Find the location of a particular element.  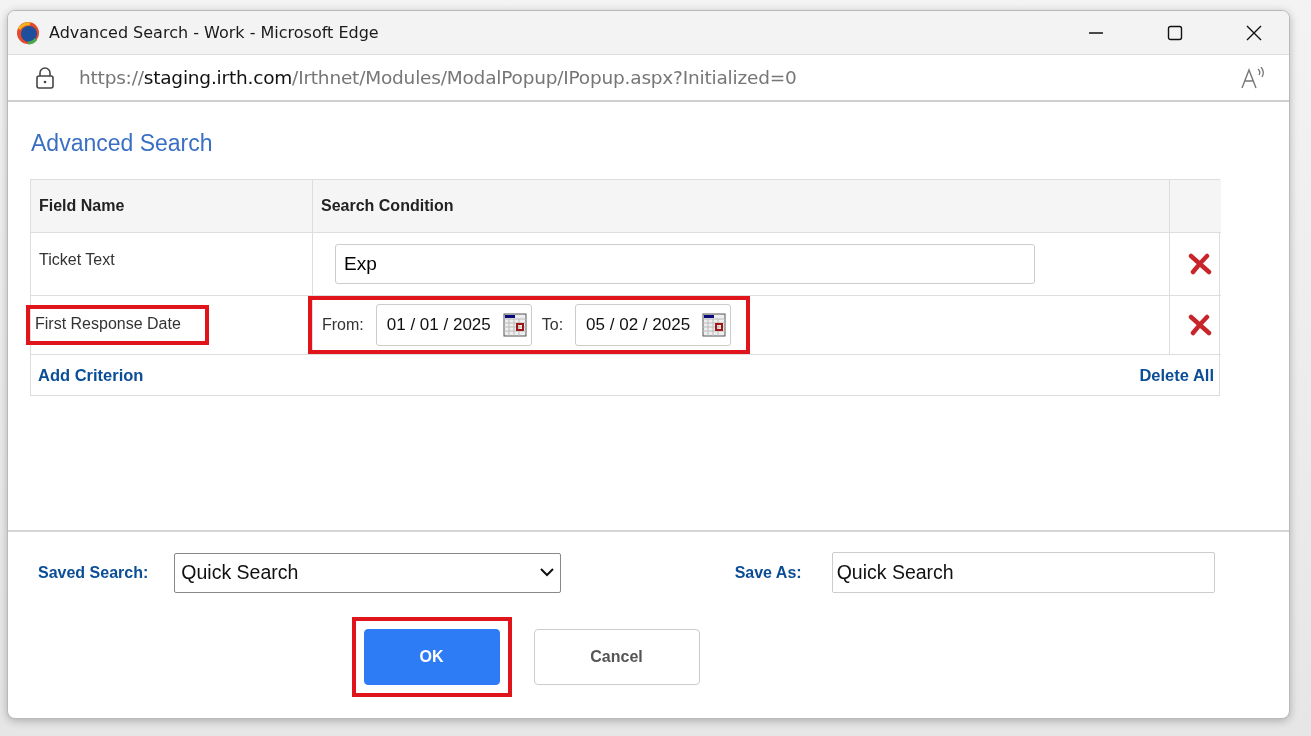

cancel-button: Cancel is located at coordinates (616, 657).